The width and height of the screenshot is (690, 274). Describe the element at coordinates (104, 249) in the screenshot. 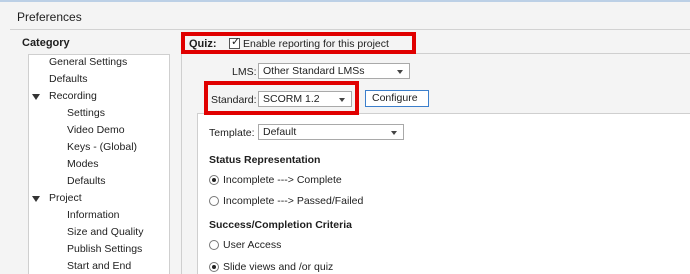

I see `tree-item-publish-settings: Publish Settings` at that location.